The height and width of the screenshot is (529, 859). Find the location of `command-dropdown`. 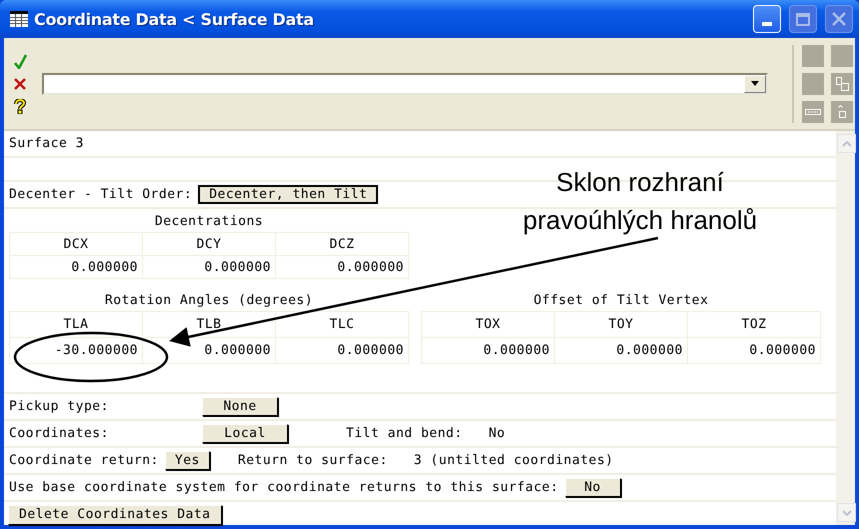

command-dropdown is located at coordinates (405, 83).